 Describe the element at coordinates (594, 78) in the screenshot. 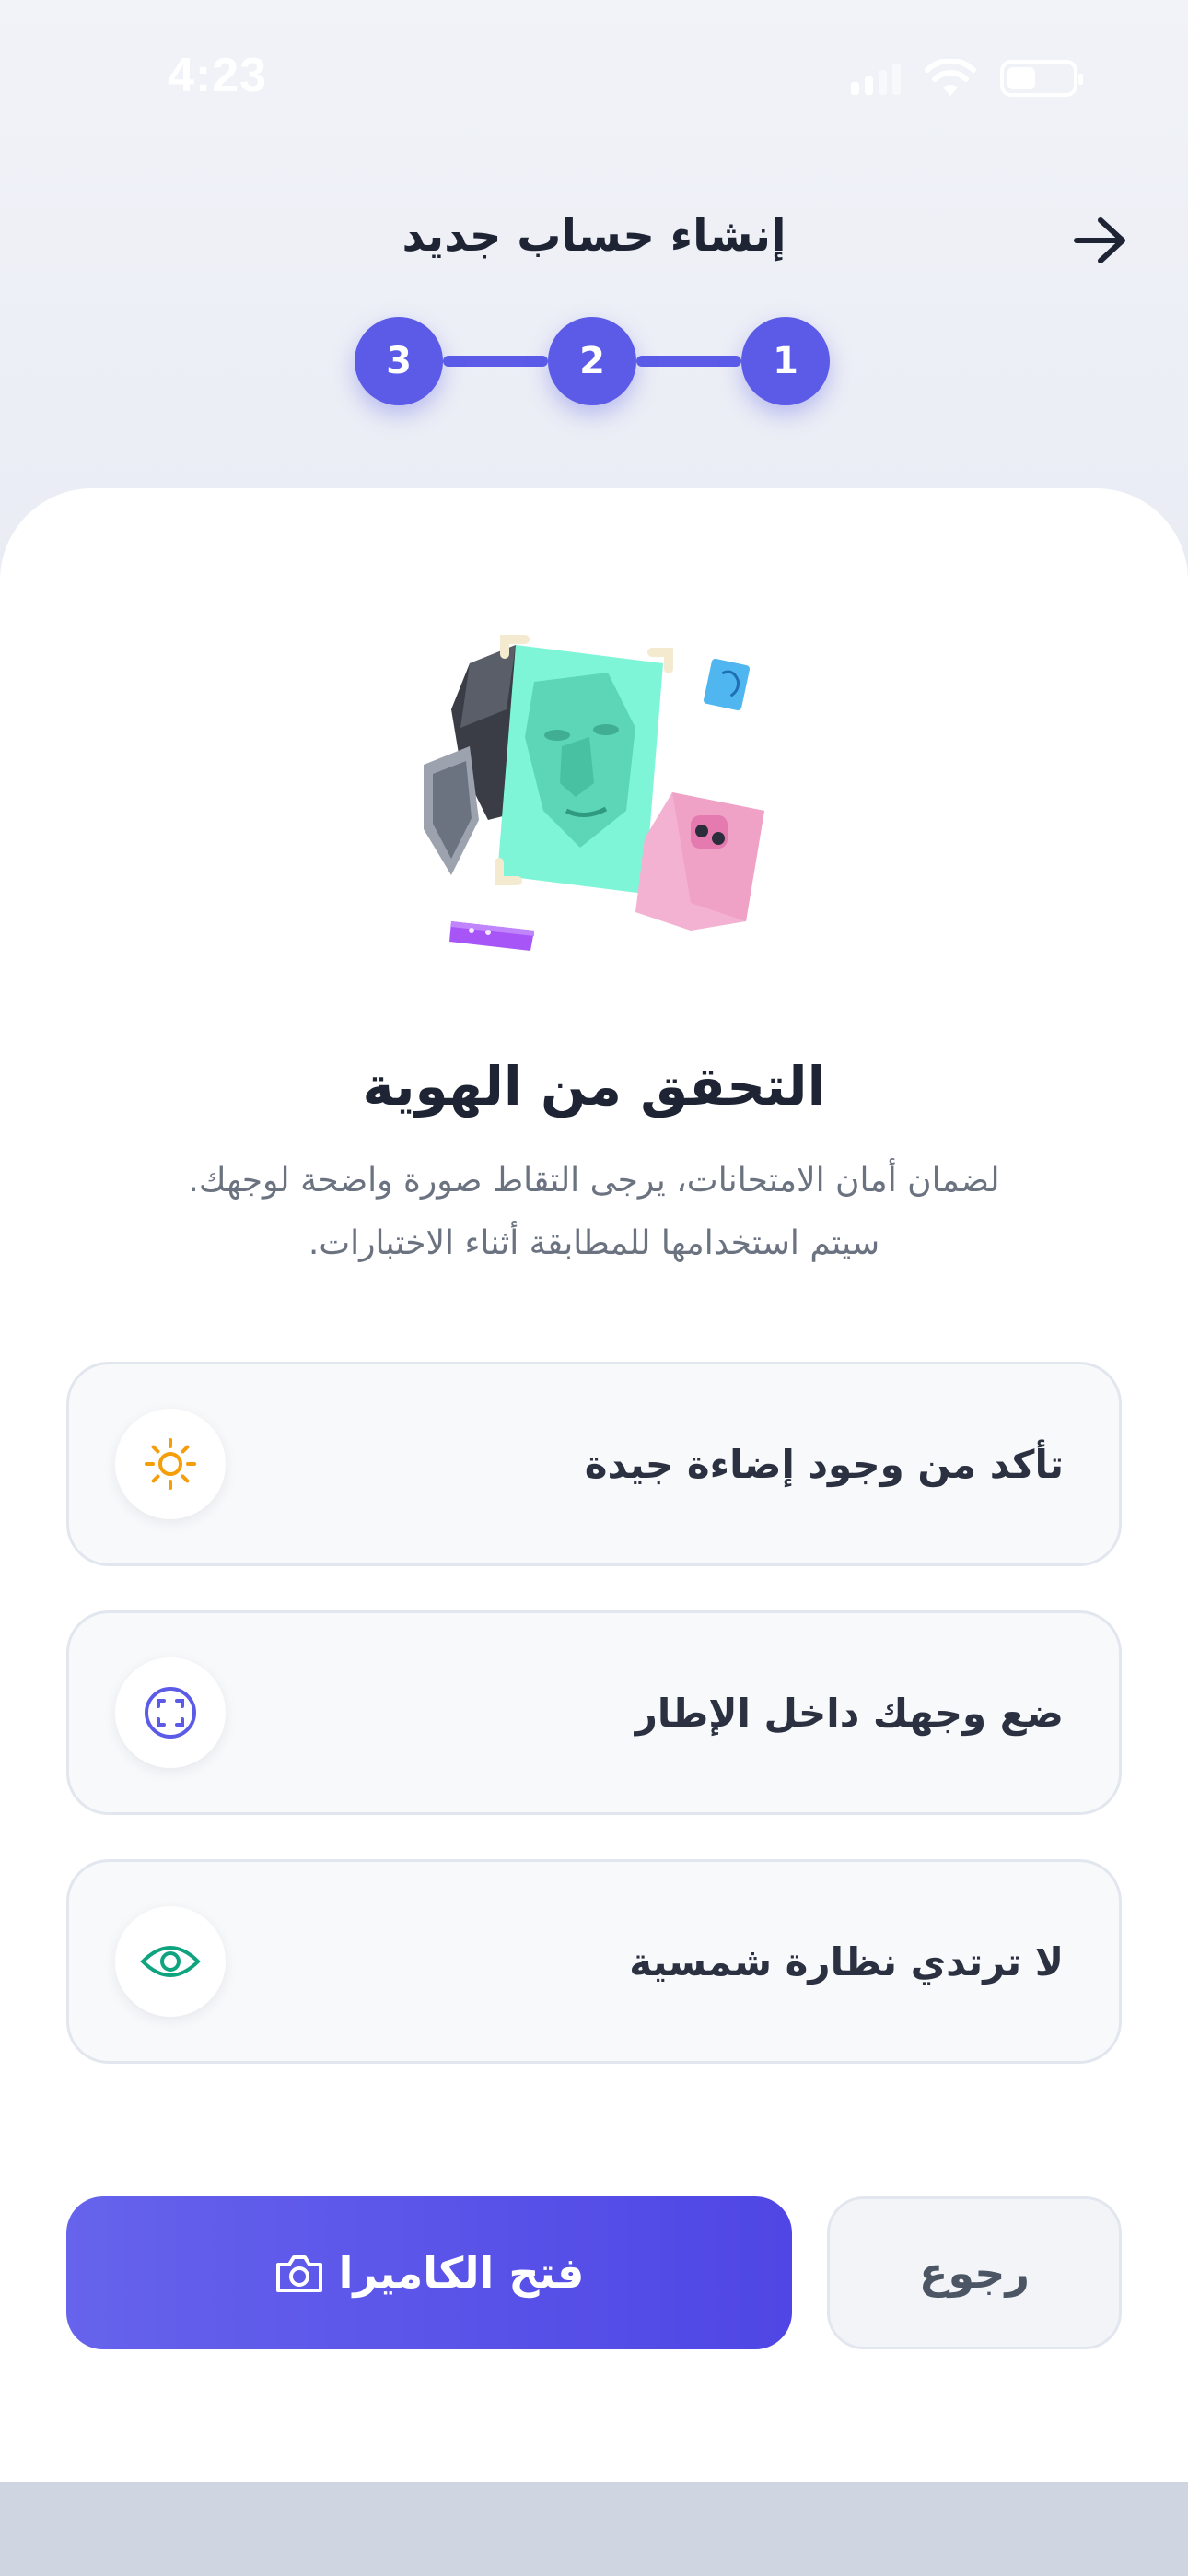

I see `status-bar: 4:23` at that location.